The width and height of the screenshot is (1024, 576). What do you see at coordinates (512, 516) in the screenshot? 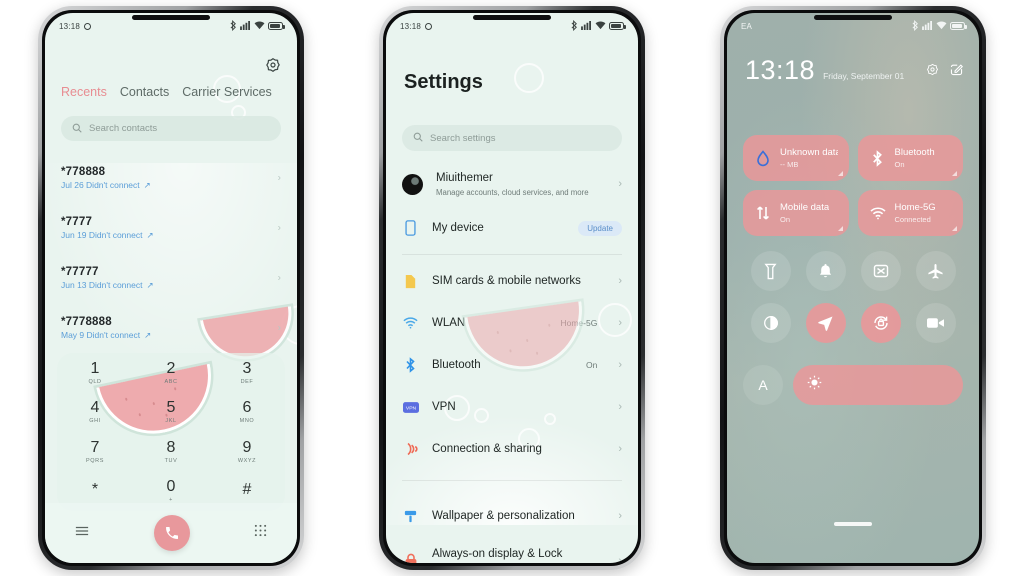
I see `sidebar-item-wallpaper: Wallpaper & personalization ›` at bounding box center [512, 516].